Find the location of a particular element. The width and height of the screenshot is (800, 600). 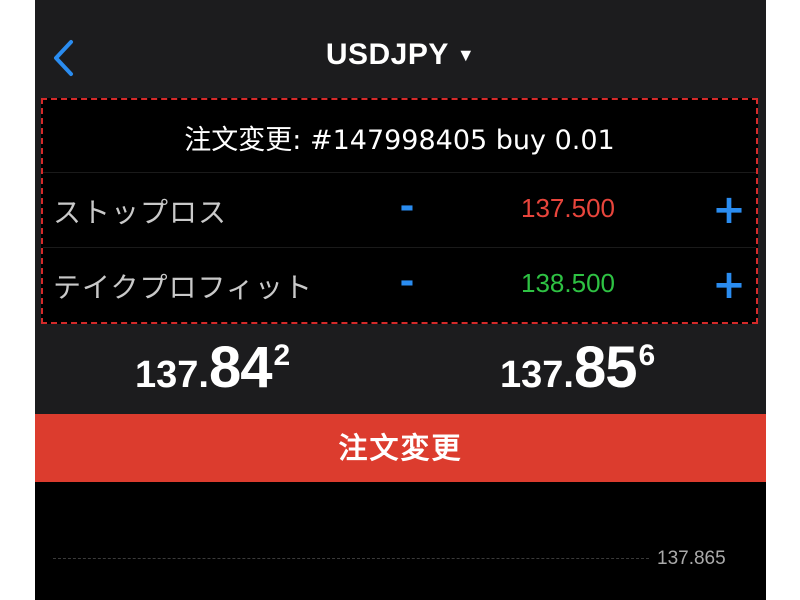

stop-loss-value-field: 137.500 is located at coordinates (568, 208).